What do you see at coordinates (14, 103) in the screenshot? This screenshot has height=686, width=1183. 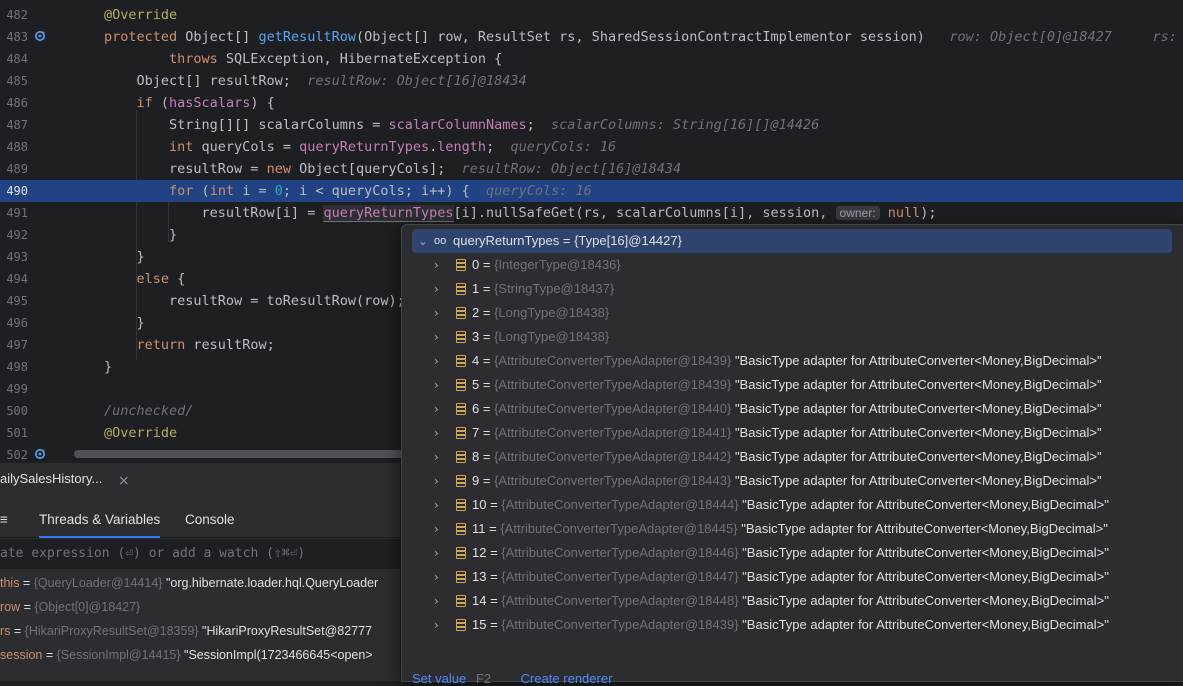 I see `line-number: 486` at bounding box center [14, 103].